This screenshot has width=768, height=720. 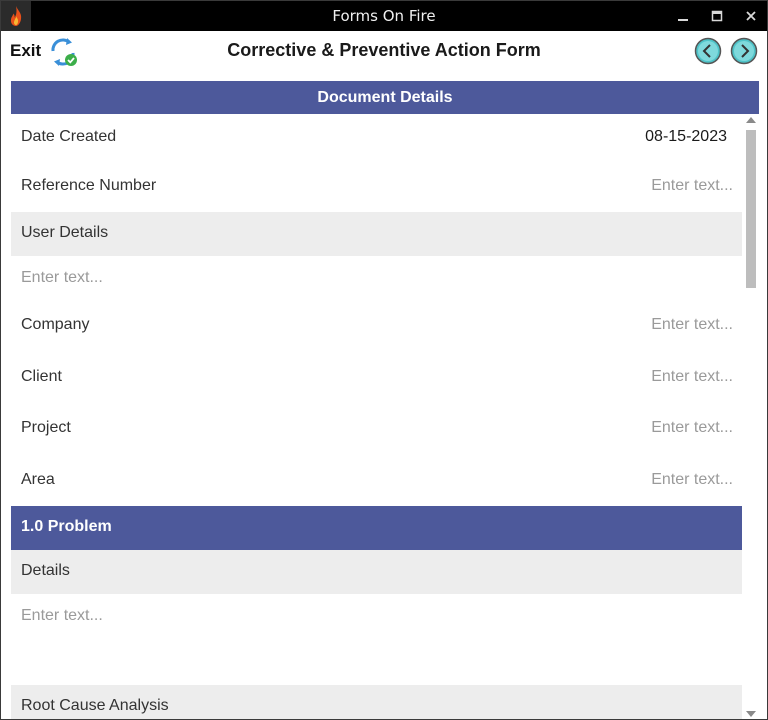 I want to click on area-label: Area, so click(x=38, y=479).